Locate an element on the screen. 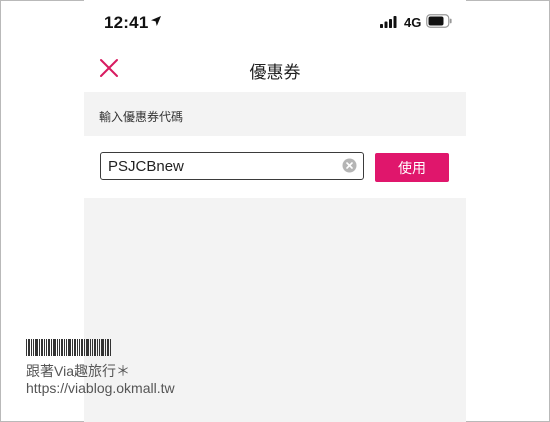 The height and width of the screenshot is (422, 550). coupon-input-row: 使用 is located at coordinates (275, 167).